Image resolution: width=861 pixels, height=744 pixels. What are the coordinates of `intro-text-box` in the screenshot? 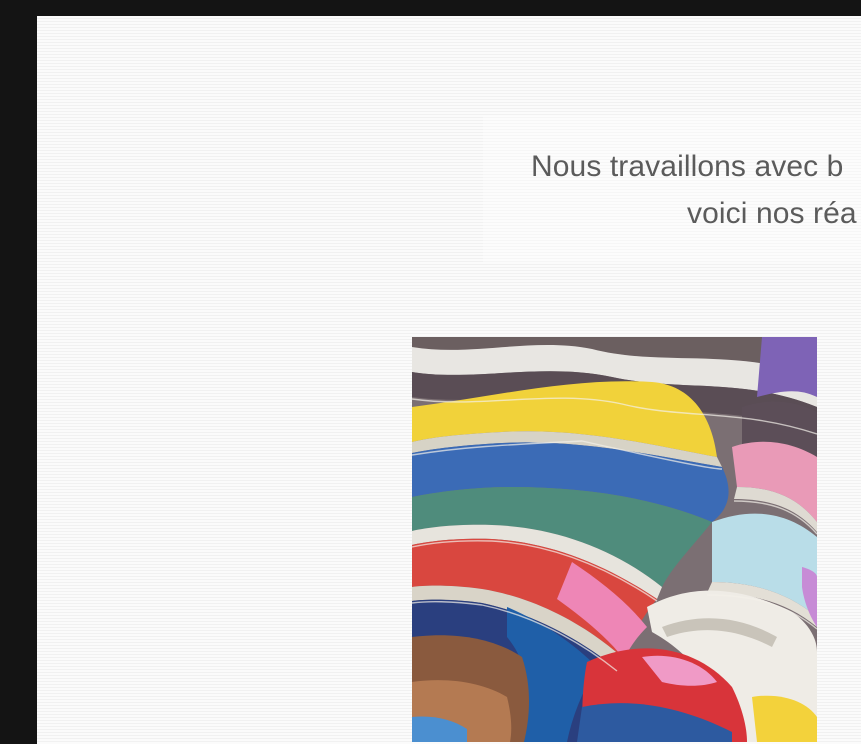 It's located at (672, 189).